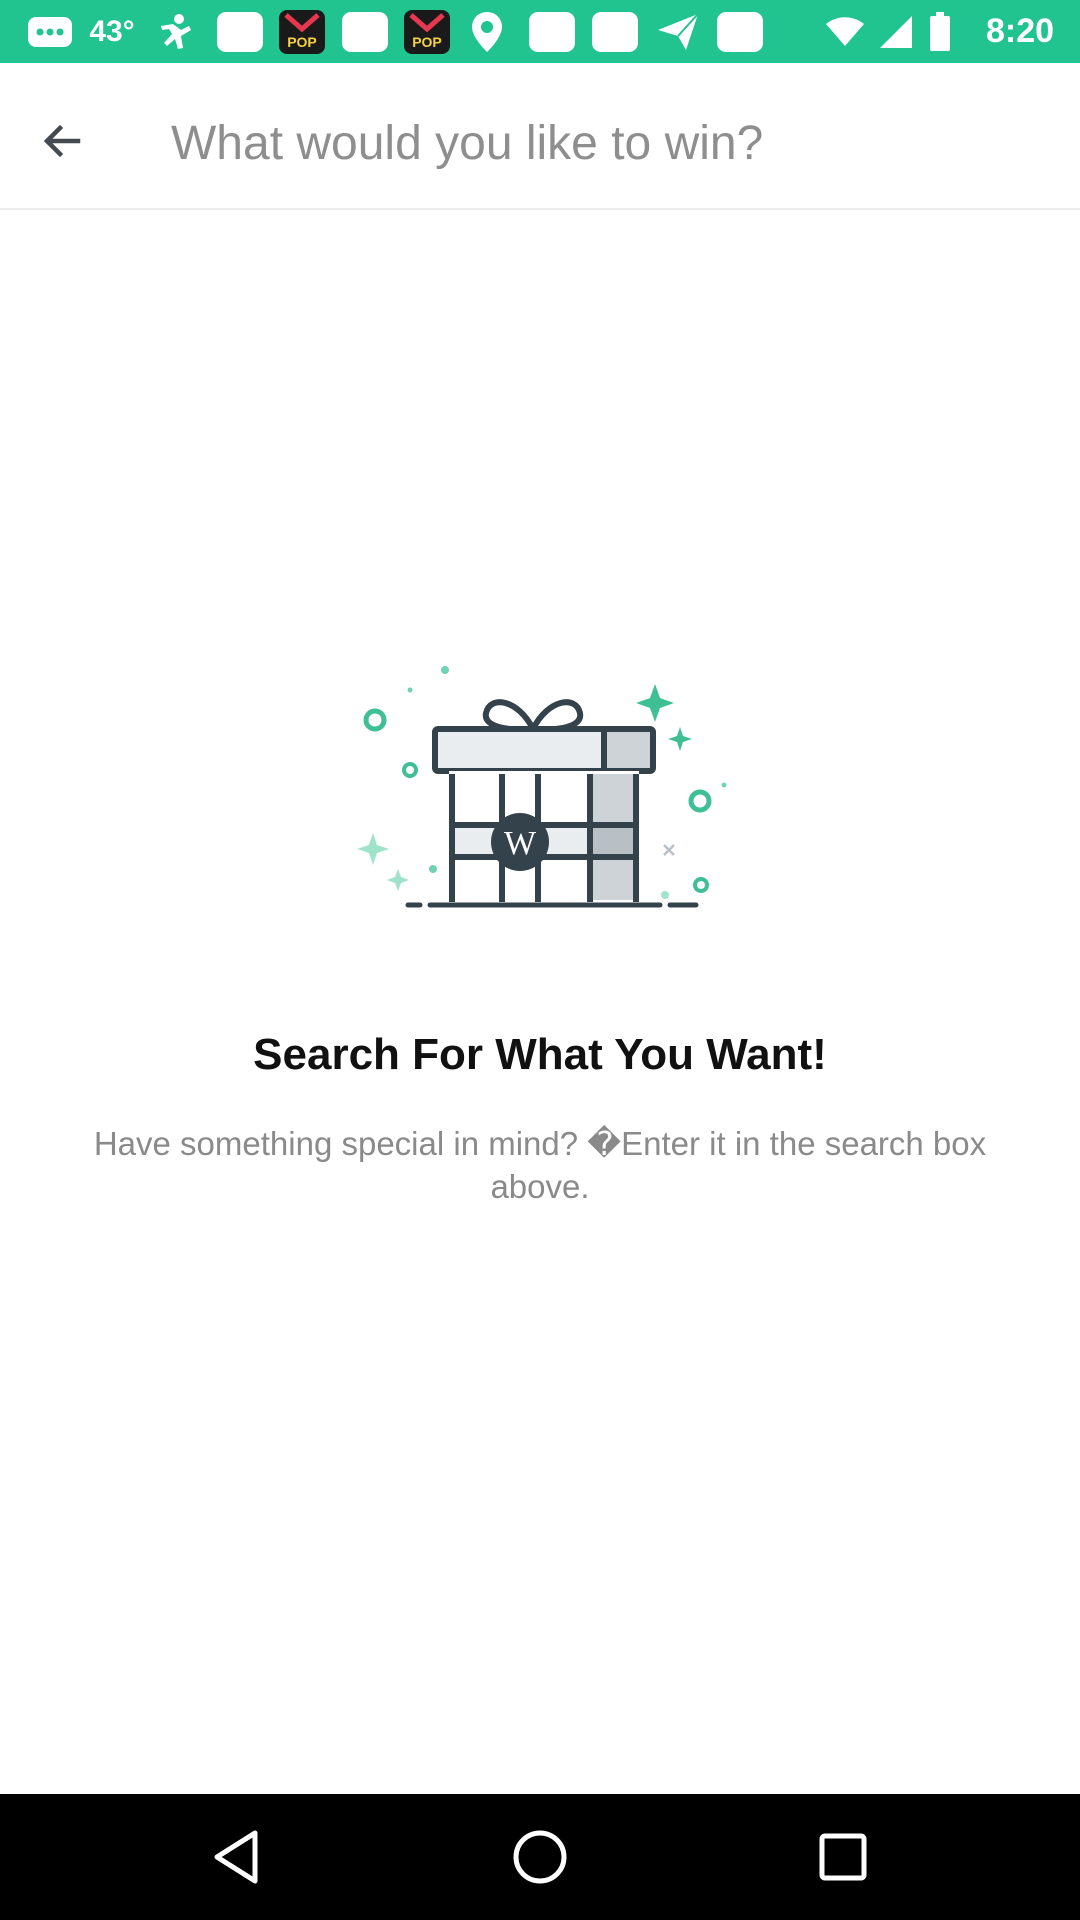 Image resolution: width=1080 pixels, height=1920 pixels. What do you see at coordinates (520, 843) in the screenshot?
I see `gift-letter: W` at bounding box center [520, 843].